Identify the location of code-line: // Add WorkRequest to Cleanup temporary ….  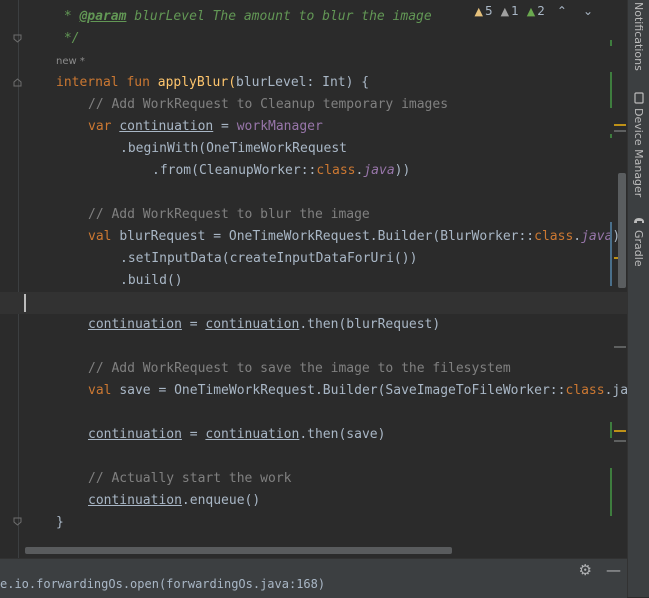
(268, 104).